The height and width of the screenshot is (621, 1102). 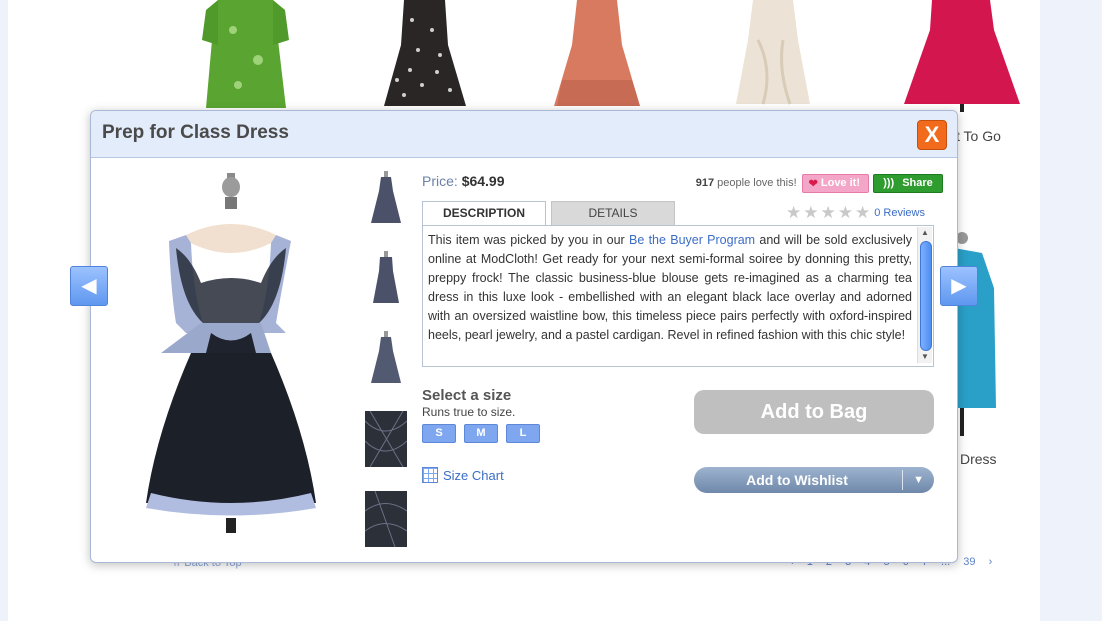 I want to click on bg-dress-teal, so click(x=977, y=333).